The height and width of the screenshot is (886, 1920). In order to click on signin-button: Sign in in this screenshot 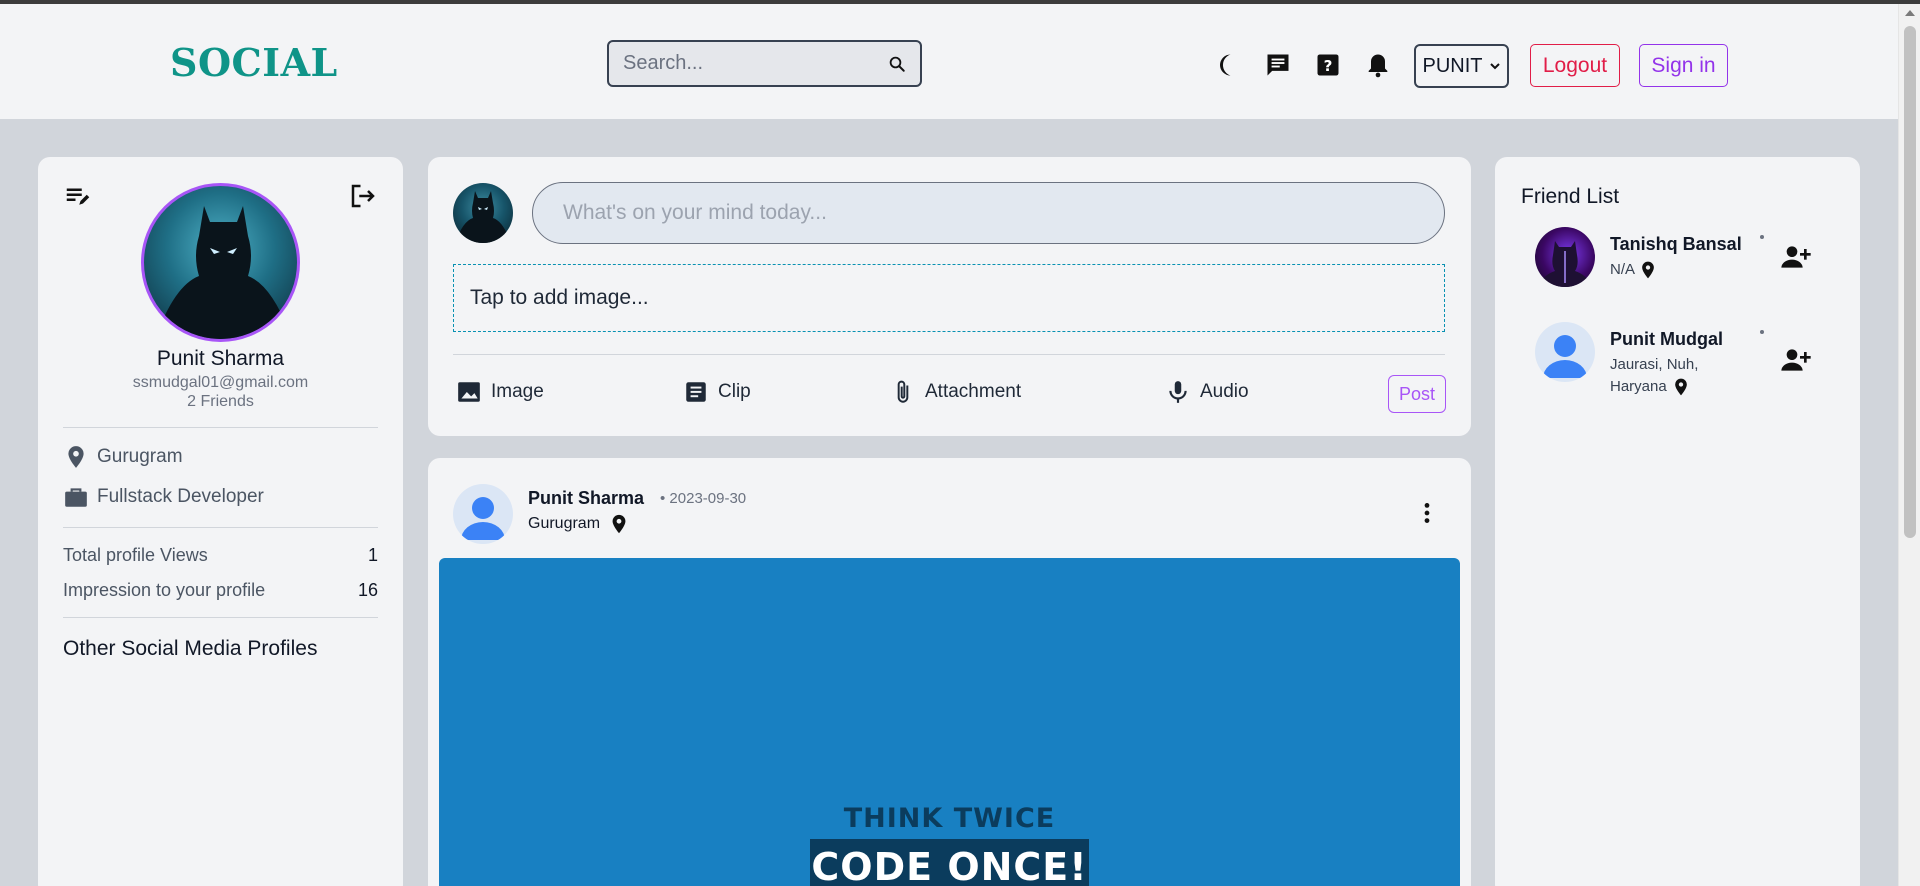, I will do `click(1683, 65)`.